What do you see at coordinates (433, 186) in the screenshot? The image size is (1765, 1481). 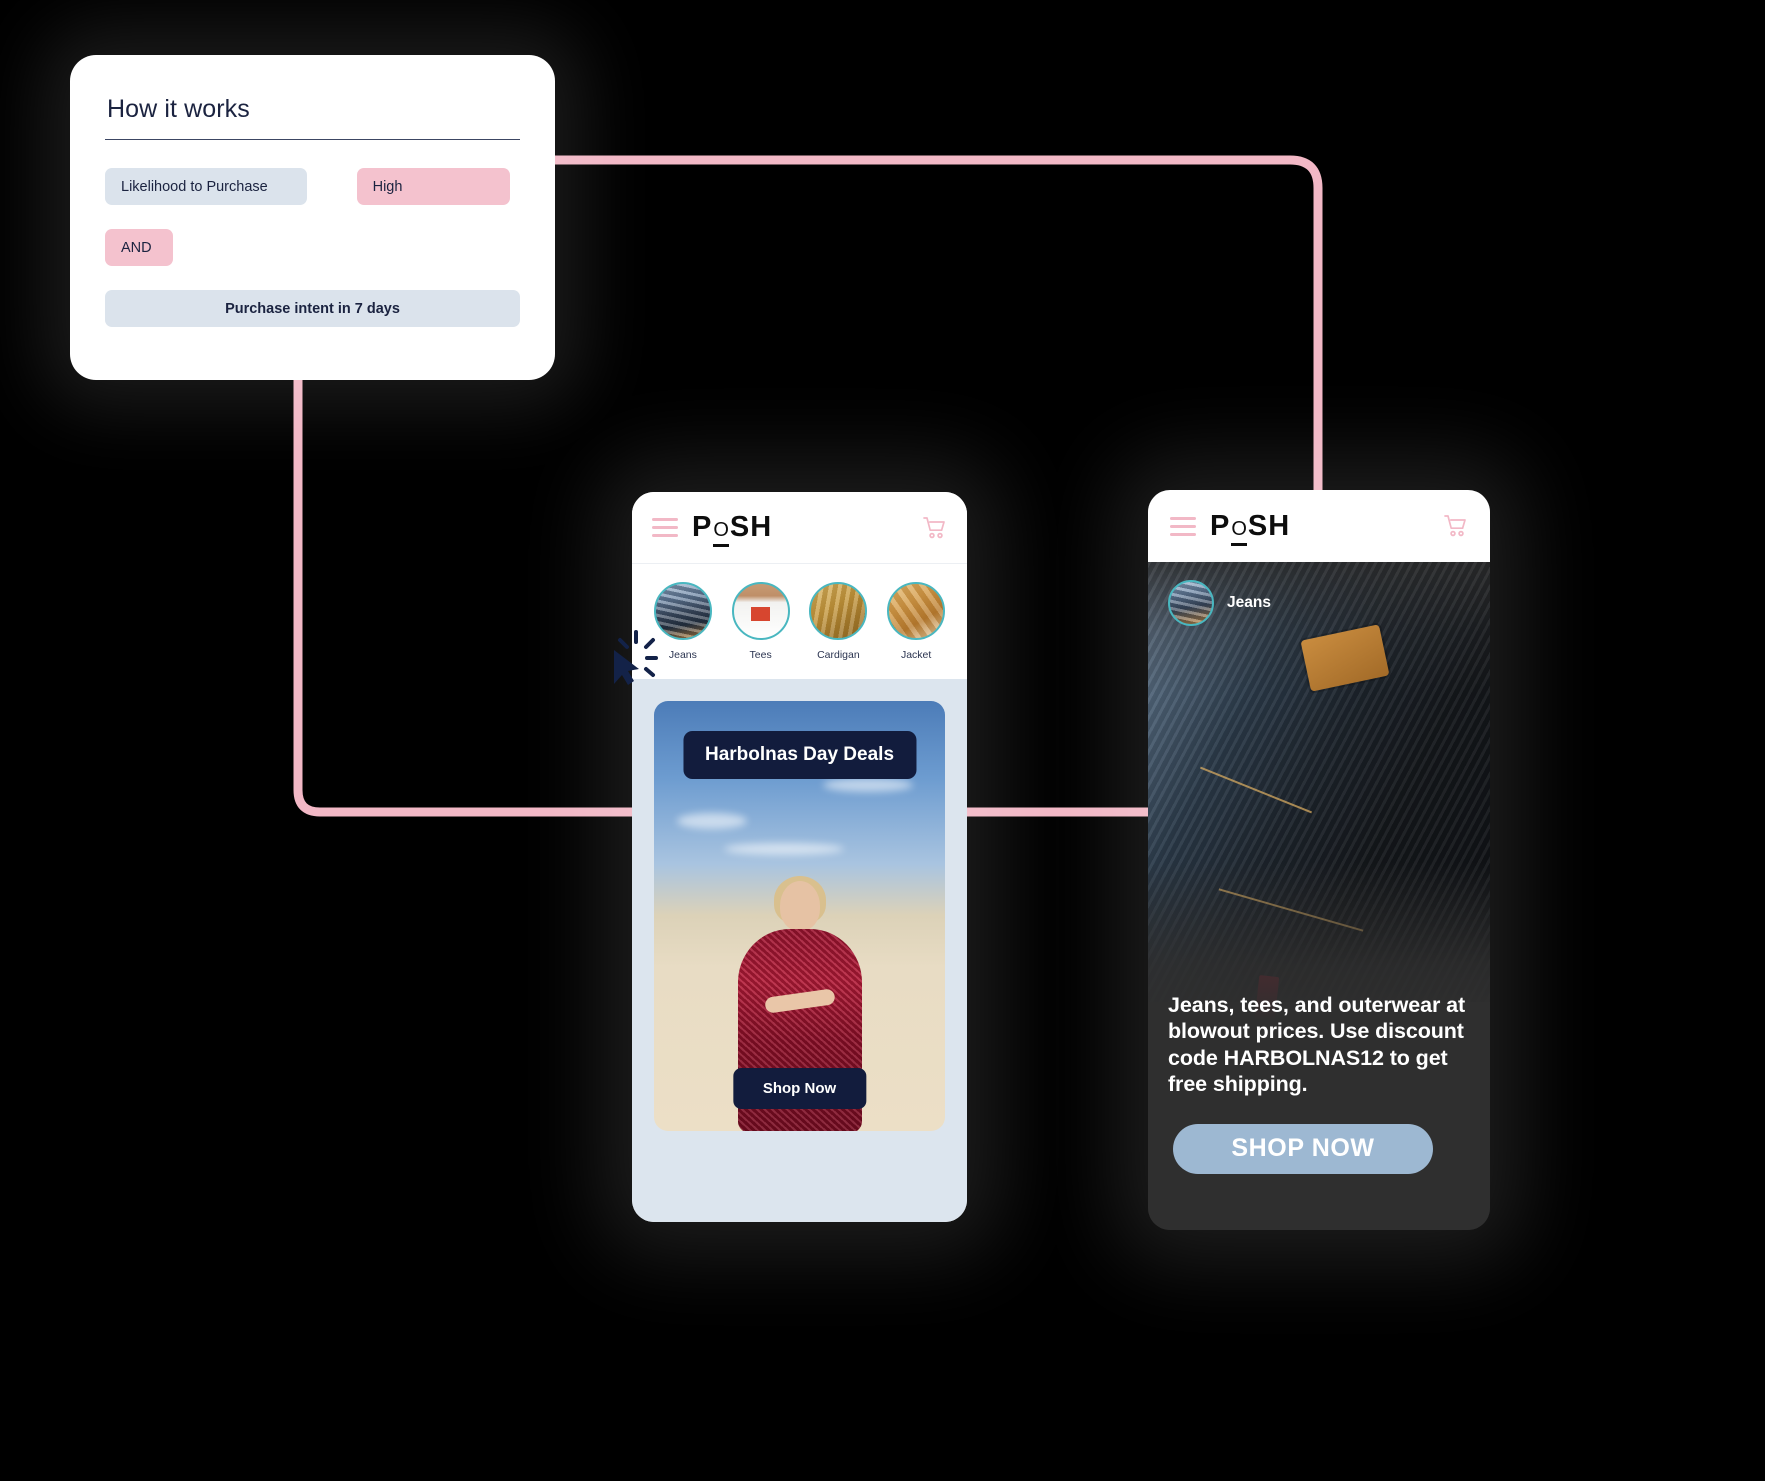 I see `condition-value-chip: High` at bounding box center [433, 186].